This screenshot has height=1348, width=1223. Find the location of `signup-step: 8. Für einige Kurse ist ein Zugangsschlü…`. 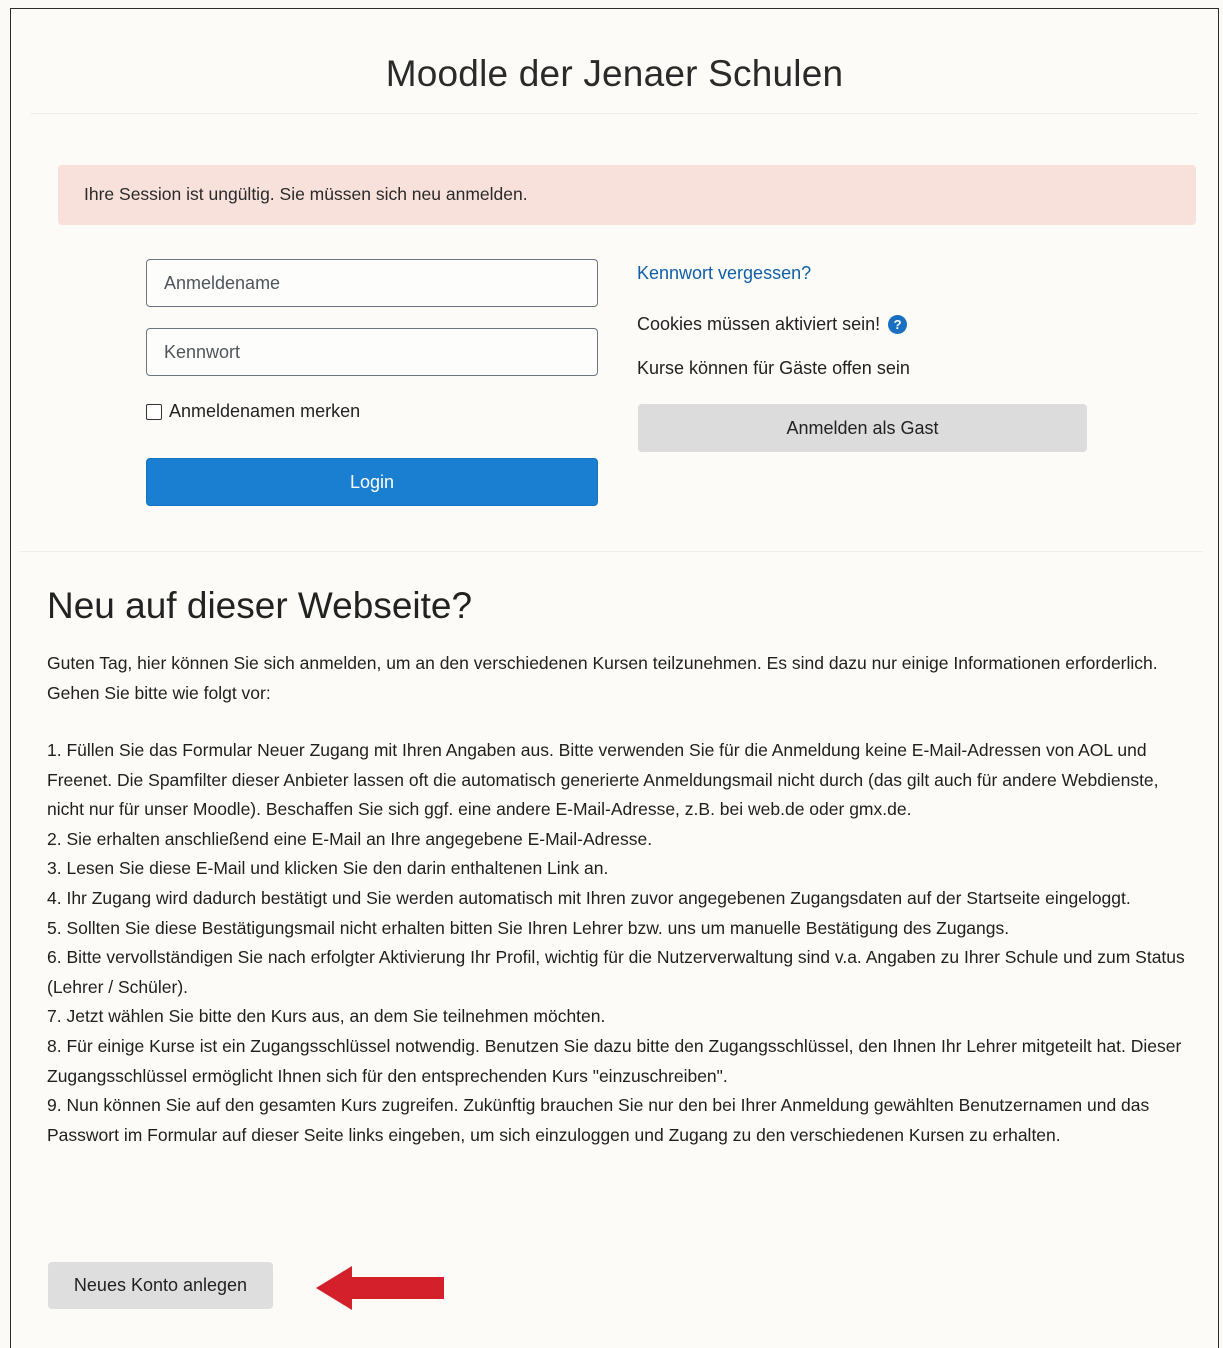

signup-step: 8. Für einige Kurse ist ein Zugangsschlü… is located at coordinates (614, 1060).